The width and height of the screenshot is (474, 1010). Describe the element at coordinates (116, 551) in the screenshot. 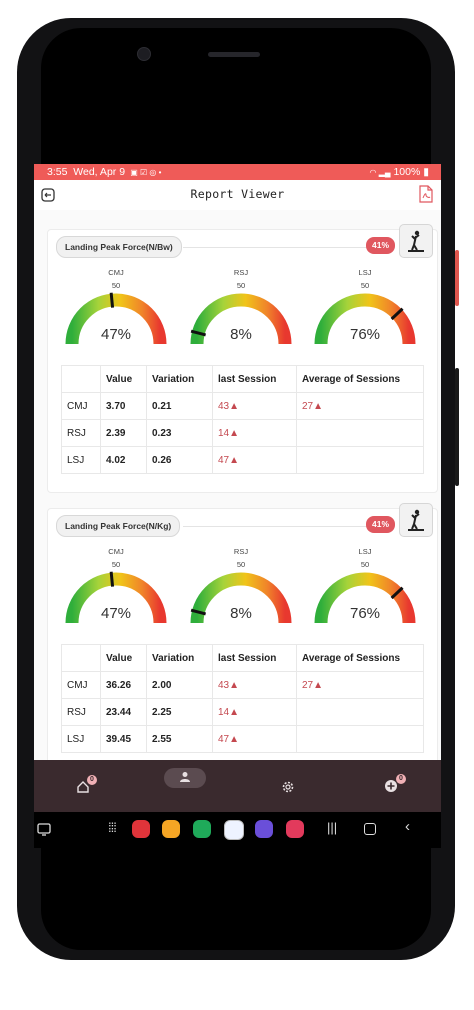

I see `gauge-label: CMJ` at that location.